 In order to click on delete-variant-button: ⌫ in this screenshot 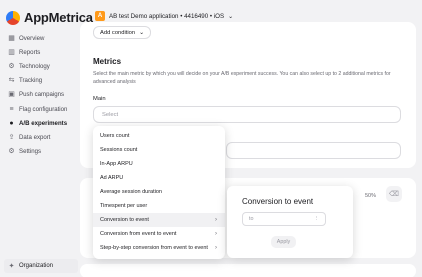, I will do `click(394, 194)`.